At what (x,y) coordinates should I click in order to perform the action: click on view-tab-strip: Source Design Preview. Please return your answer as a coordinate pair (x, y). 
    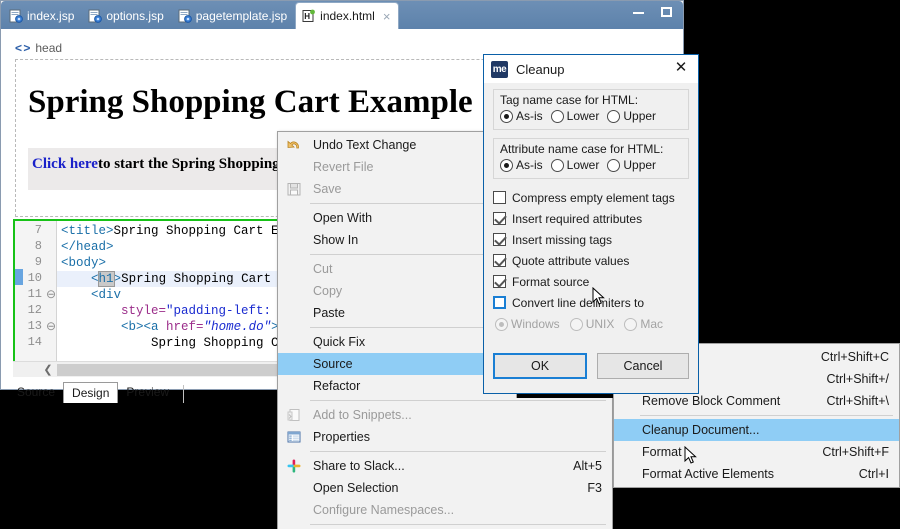
    Looking at the image, I should click on (97, 392).